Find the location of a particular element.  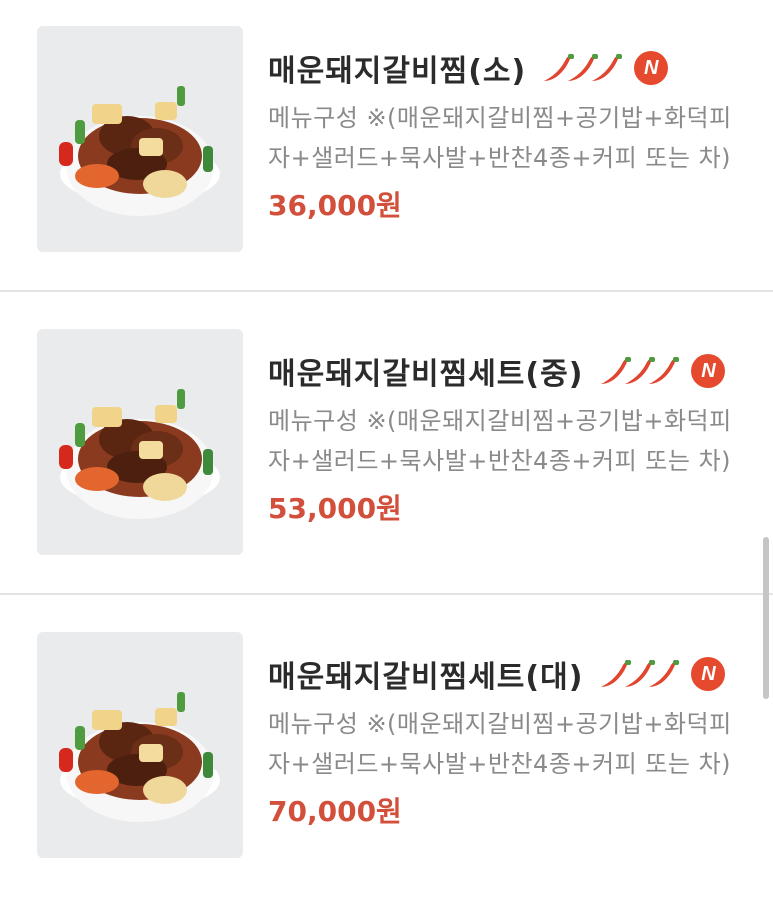

menu-price: 70,000원 is located at coordinates (335, 811).